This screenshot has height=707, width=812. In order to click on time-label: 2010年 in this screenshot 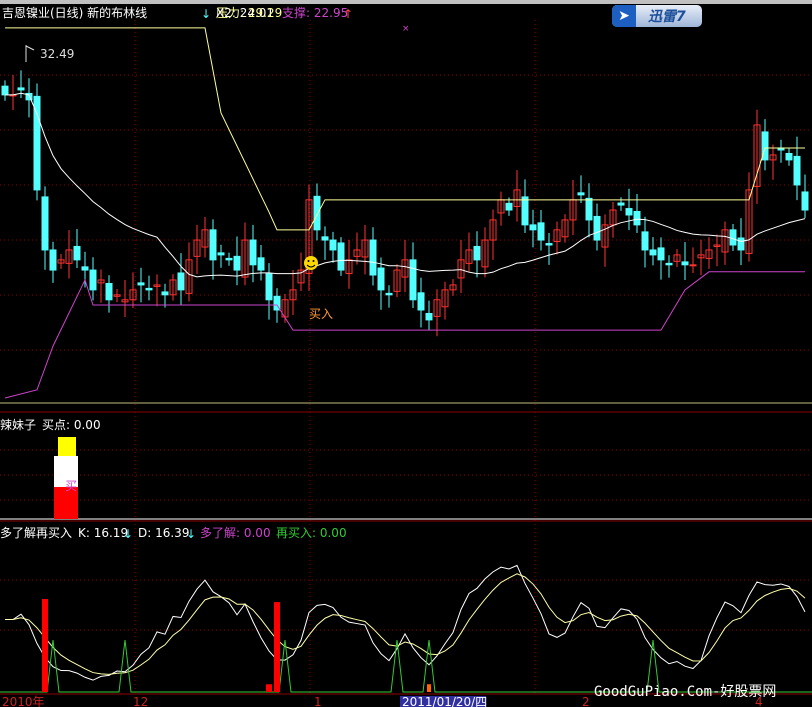, I will do `click(23, 701)`.